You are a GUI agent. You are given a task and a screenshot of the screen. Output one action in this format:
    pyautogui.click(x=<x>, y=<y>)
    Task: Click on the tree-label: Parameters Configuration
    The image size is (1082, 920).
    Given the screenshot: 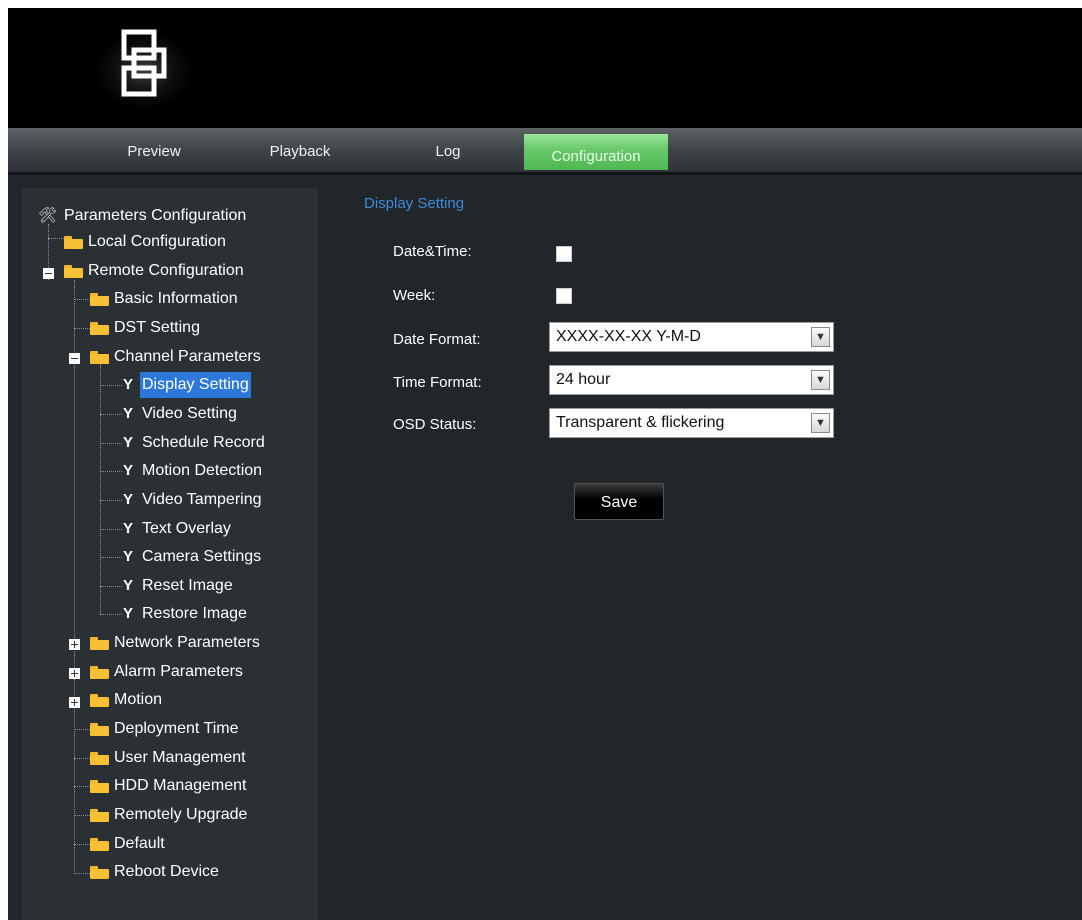 What is the action you would take?
    pyautogui.click(x=155, y=215)
    